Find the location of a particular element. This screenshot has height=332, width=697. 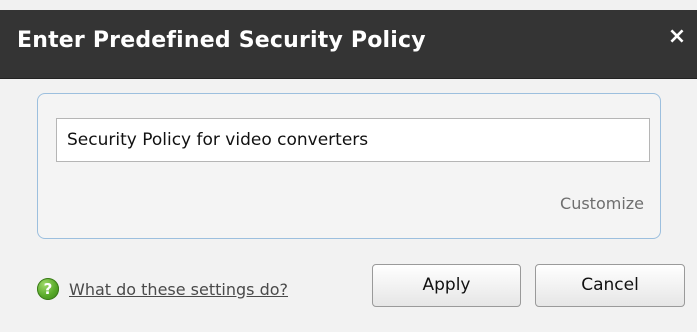

help-question-icon: ? is located at coordinates (48, 289).